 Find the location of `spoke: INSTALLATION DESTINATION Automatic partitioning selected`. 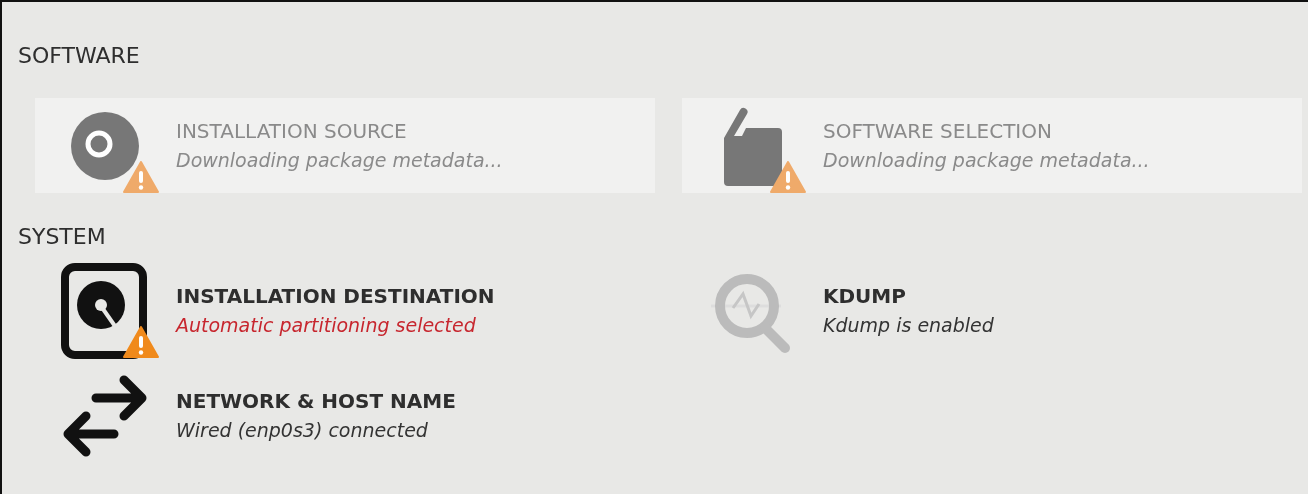

spoke: INSTALLATION DESTINATION Automatic partitioning selected is located at coordinates (345, 310).